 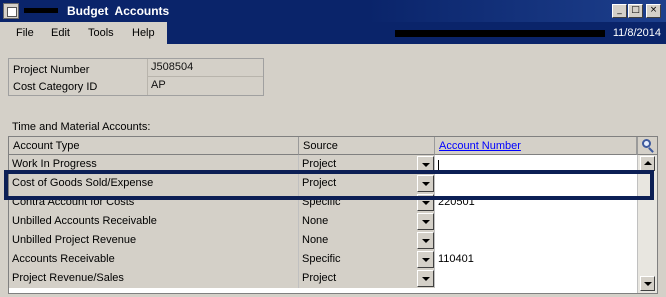 What do you see at coordinates (143, 33) in the screenshot?
I see `menu-help: Help` at bounding box center [143, 33].